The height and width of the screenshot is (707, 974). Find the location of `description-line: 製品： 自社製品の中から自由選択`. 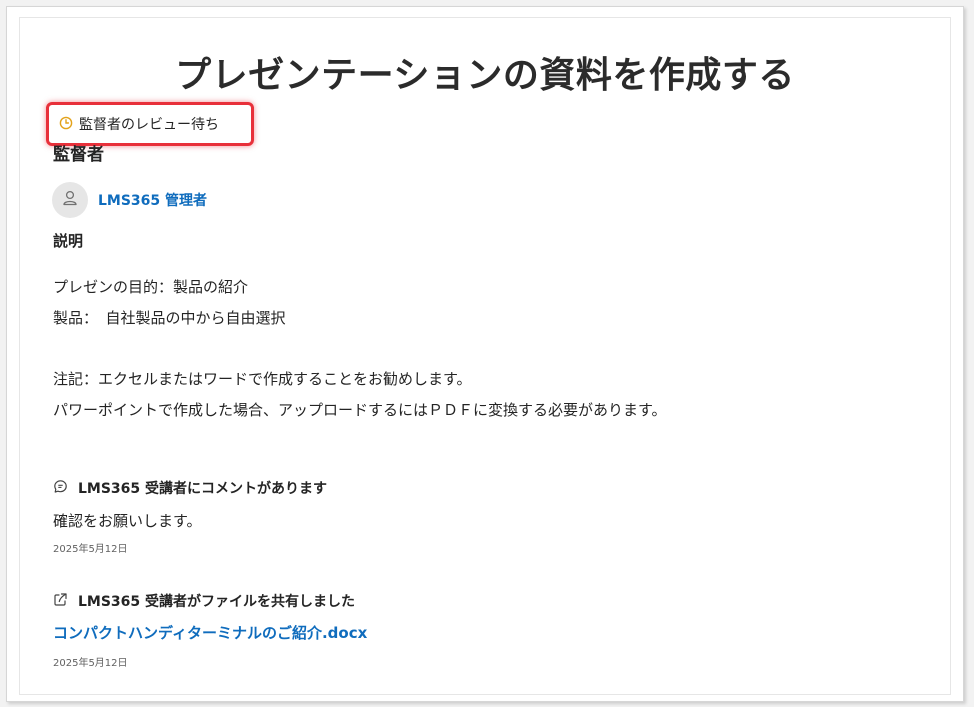

description-line: 製品： 自社製品の中から自由選択 is located at coordinates (169, 318).